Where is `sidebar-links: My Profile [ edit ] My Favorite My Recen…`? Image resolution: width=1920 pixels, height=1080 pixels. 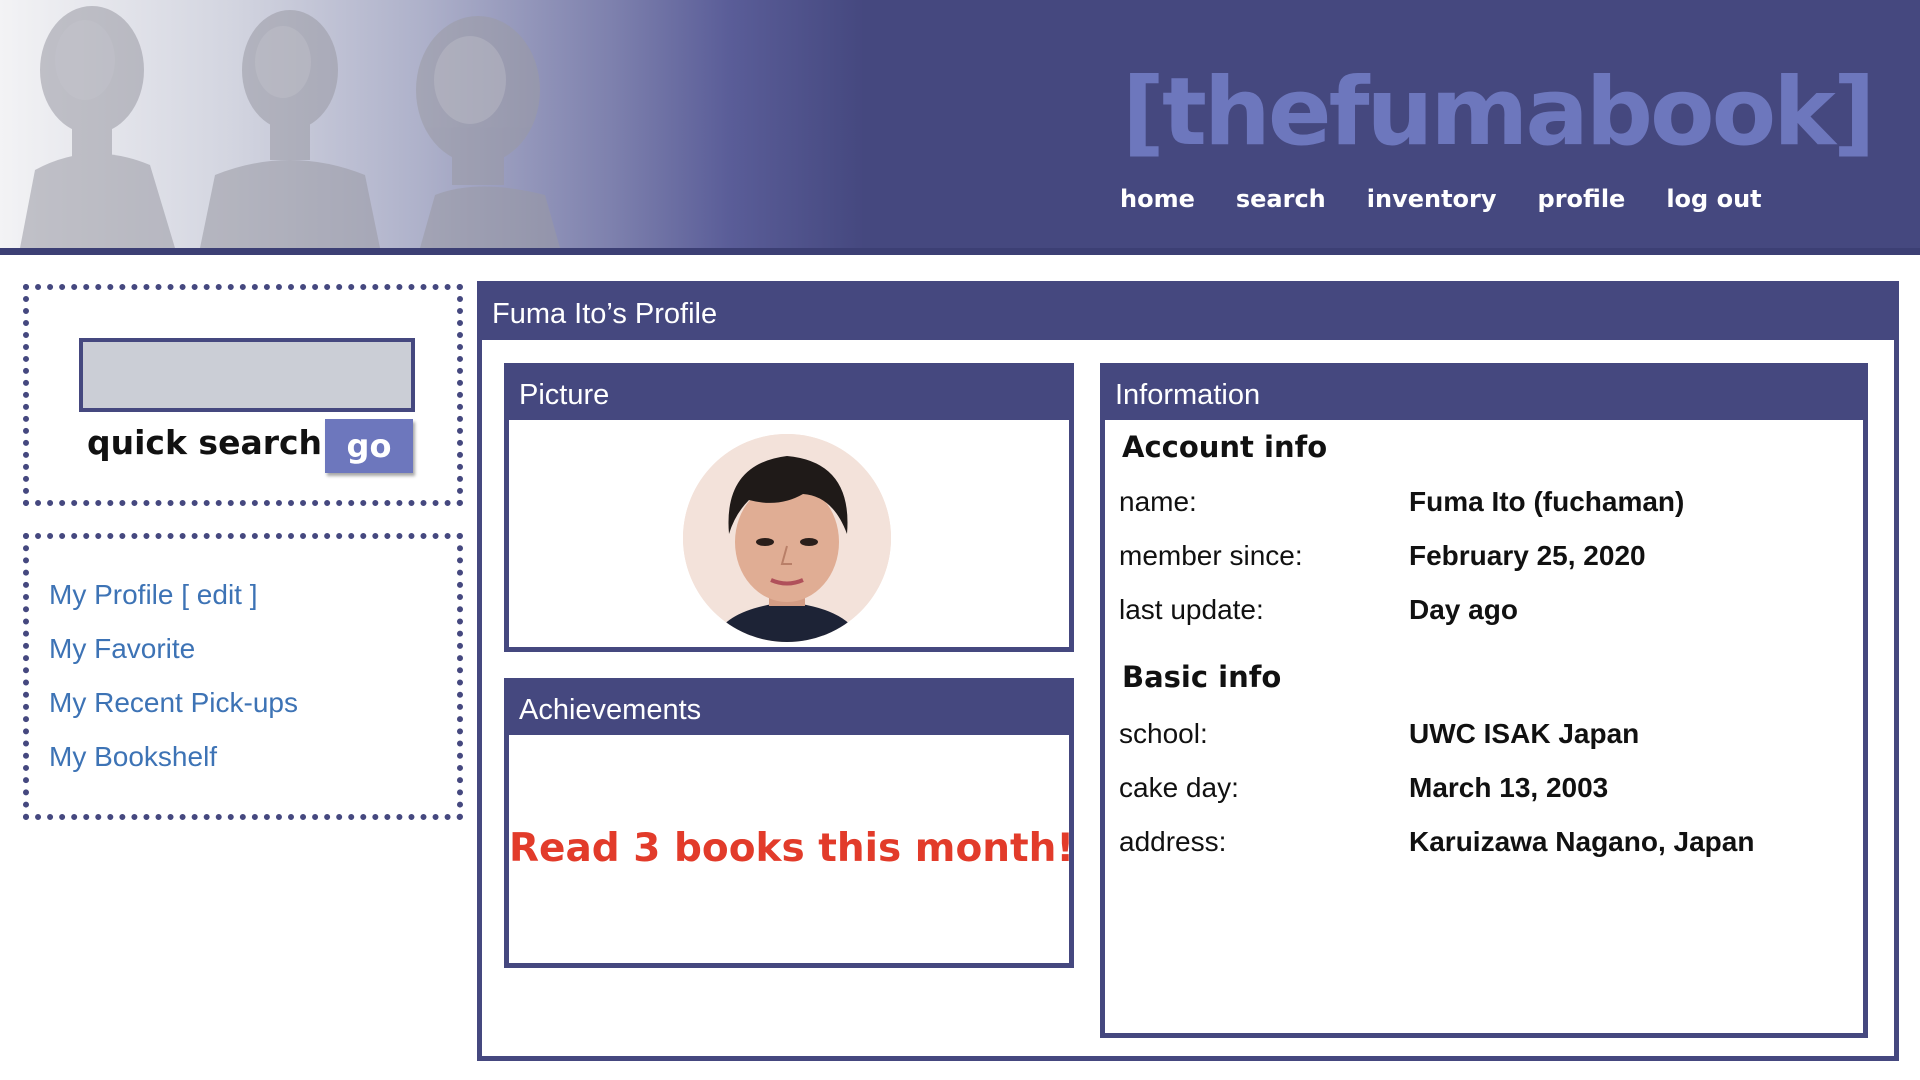
sidebar-links: My Profile [ edit ] My Favorite My Recen… is located at coordinates (243, 676).